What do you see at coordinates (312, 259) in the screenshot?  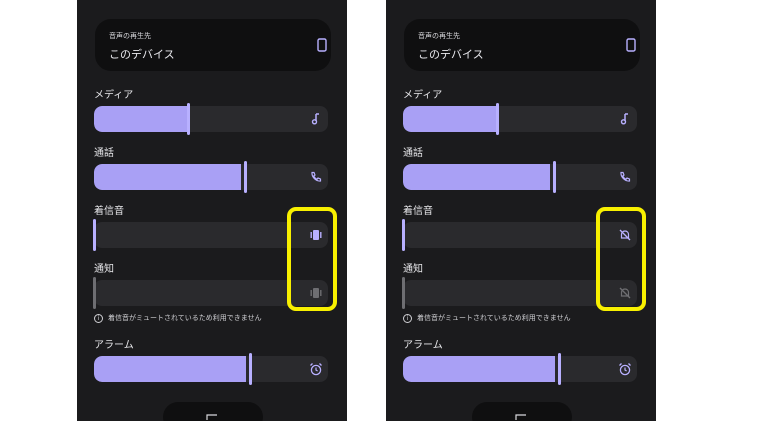 I see `highlight-box-left` at bounding box center [312, 259].